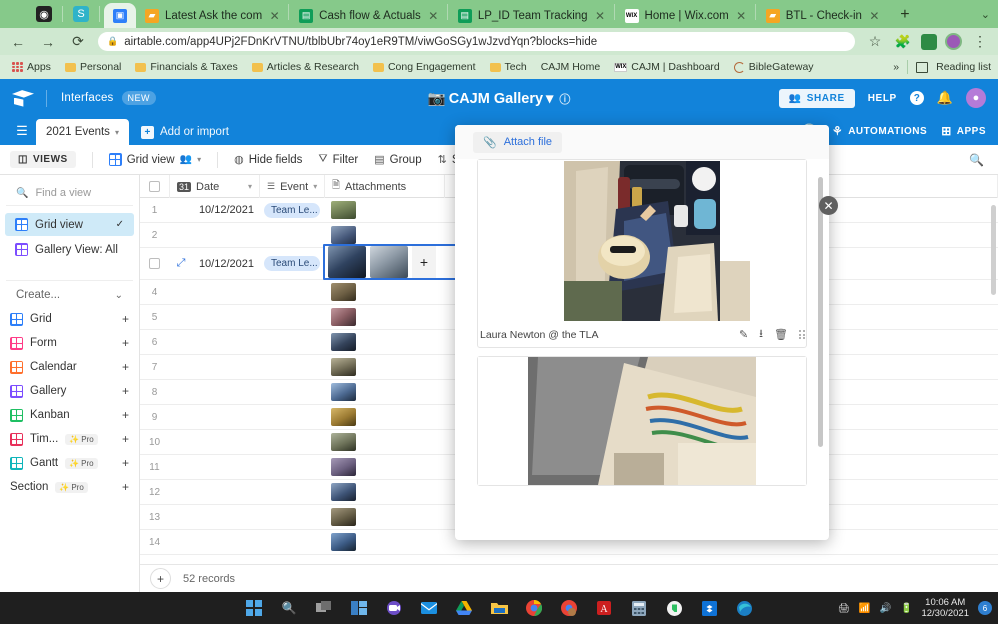 Image resolution: width=998 pixels, height=624 pixels. I want to click on sidebar-item-gallery-view-all: Gallery View: All, so click(69, 249).